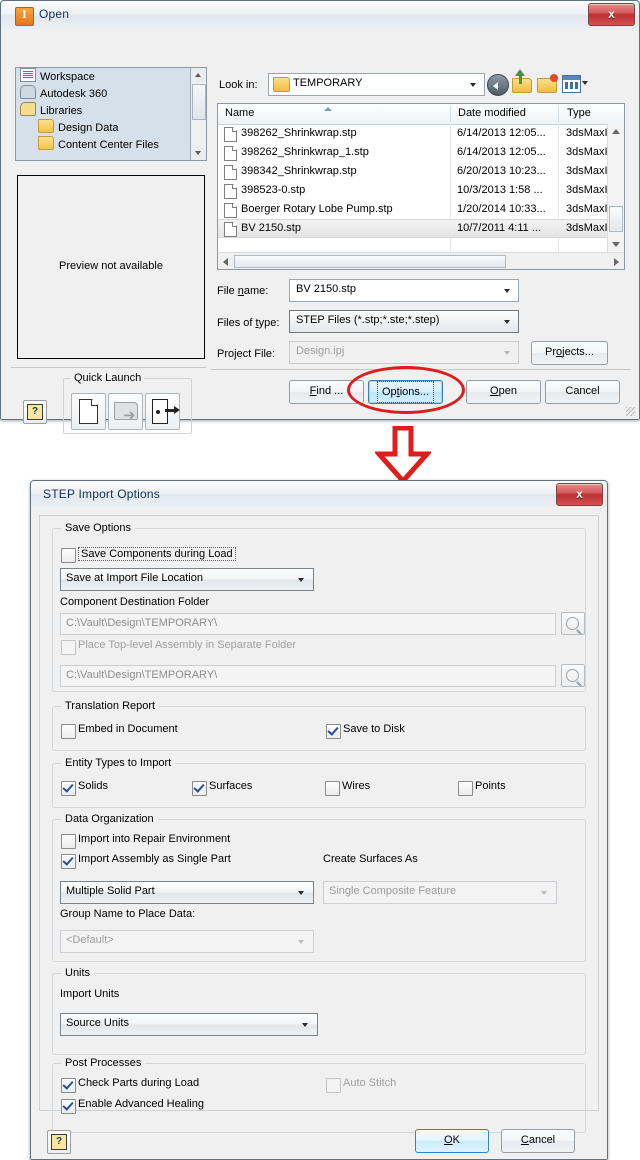  What do you see at coordinates (587, 133) in the screenshot?
I see `file-type: 3dsMaxI` at bounding box center [587, 133].